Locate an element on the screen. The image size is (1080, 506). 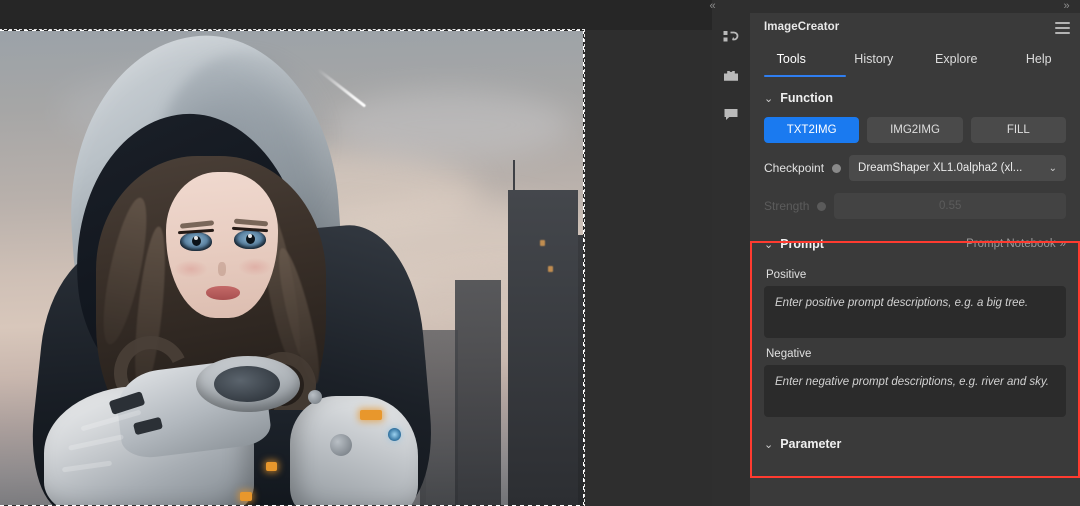
nose is located at coordinates (222, 269).